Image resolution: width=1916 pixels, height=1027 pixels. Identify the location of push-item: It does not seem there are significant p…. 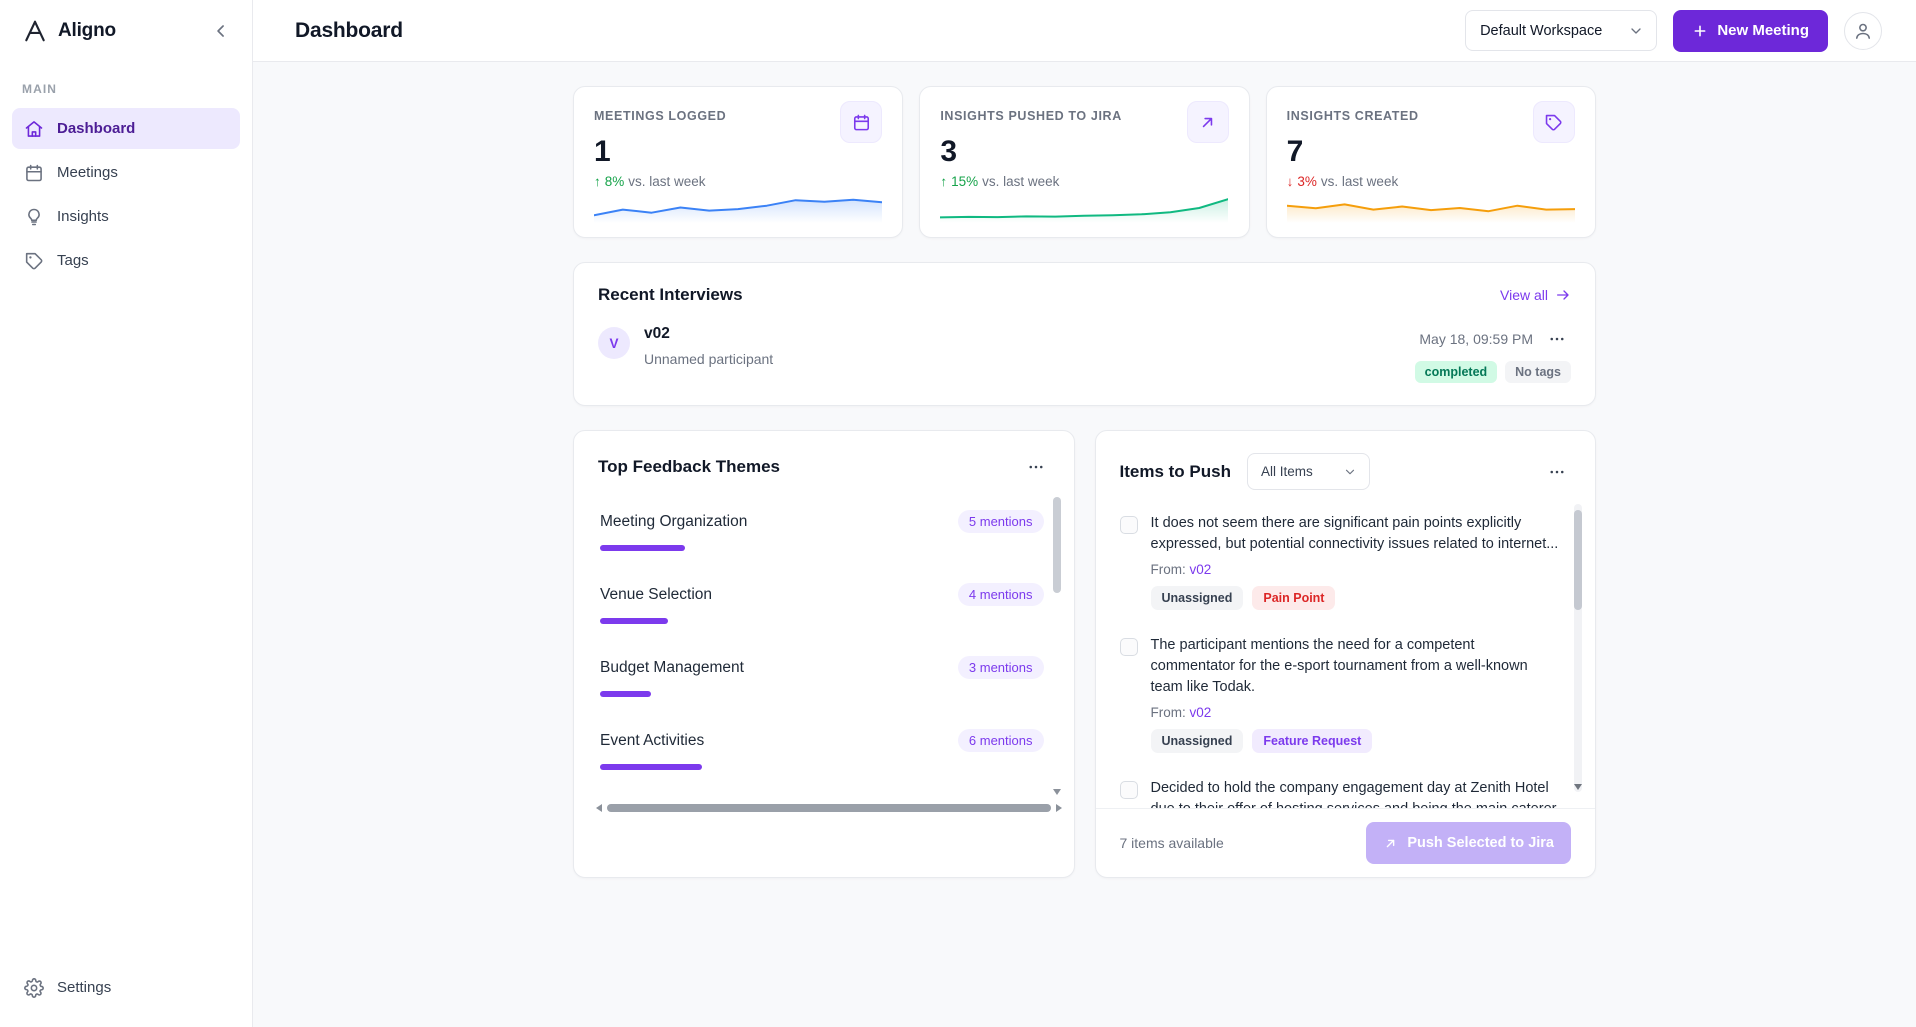
(1340, 561).